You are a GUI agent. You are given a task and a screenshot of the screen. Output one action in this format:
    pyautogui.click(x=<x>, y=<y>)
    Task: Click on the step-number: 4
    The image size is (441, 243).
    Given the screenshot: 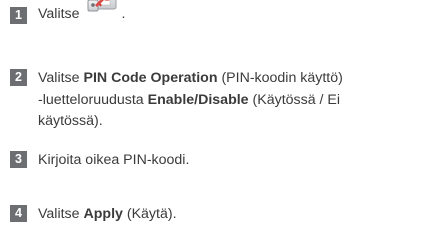 What is the action you would take?
    pyautogui.click(x=18, y=213)
    